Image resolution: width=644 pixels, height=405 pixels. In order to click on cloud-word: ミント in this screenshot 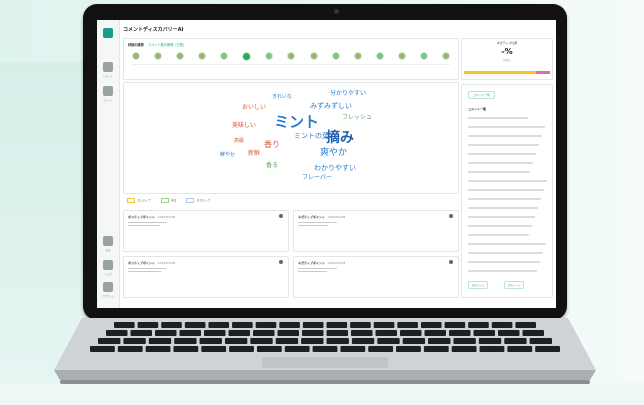, I will do `click(296, 122)`.